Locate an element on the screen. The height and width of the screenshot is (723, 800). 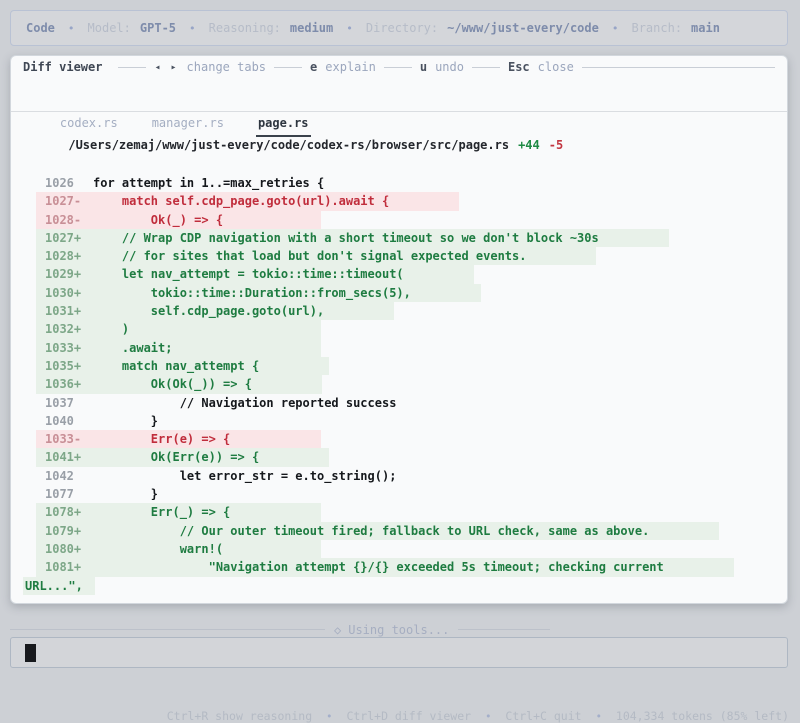
diff-line: 1040 } is located at coordinates (399, 421).